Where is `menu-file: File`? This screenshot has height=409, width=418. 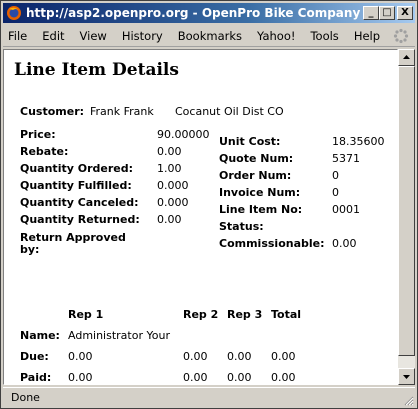 menu-file: File is located at coordinates (17, 36).